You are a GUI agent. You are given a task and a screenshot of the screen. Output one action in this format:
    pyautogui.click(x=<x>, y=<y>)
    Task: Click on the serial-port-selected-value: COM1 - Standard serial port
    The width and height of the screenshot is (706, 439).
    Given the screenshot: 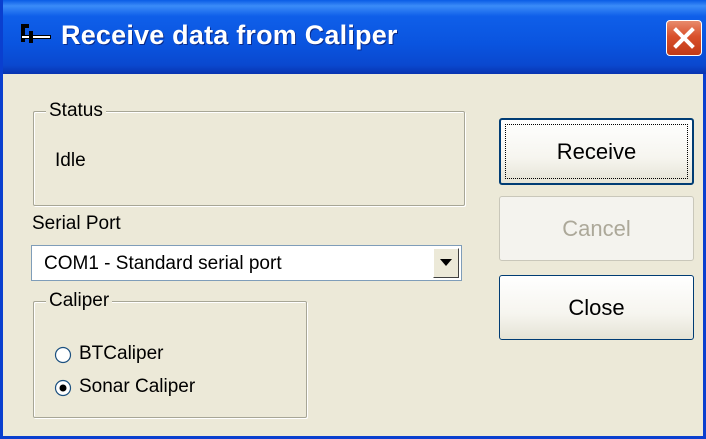 What is the action you would take?
    pyautogui.click(x=163, y=263)
    